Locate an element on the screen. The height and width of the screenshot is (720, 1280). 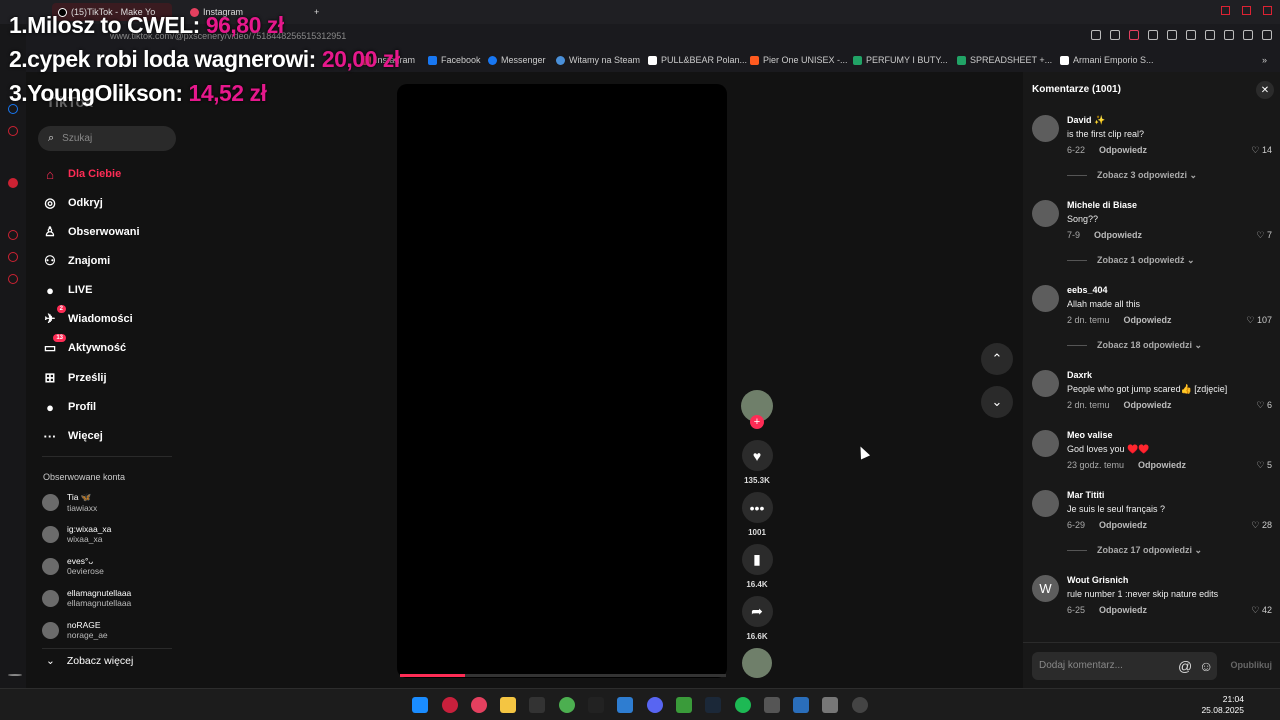
followed-account: noRAGE norage_ae is located at coordinates (75, 630).